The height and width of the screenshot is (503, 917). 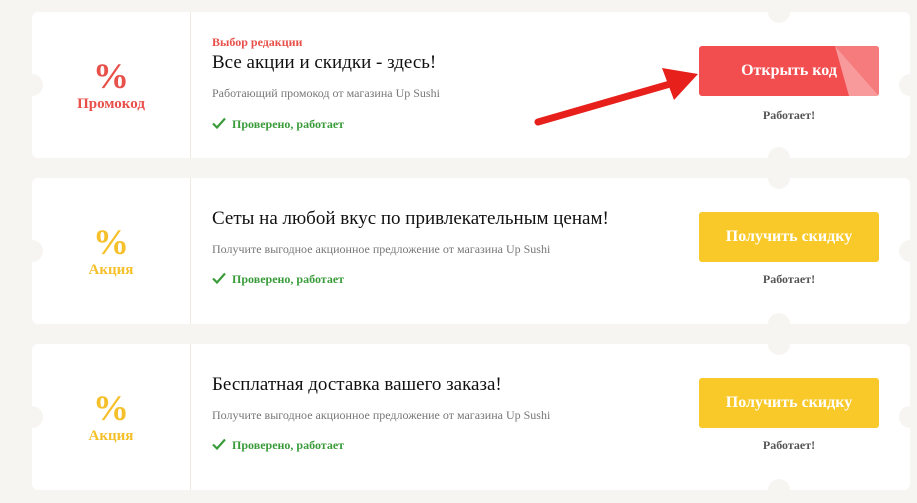 I want to click on coupon-title: Бесплатная доставка вашего заказа!, so click(x=357, y=385).